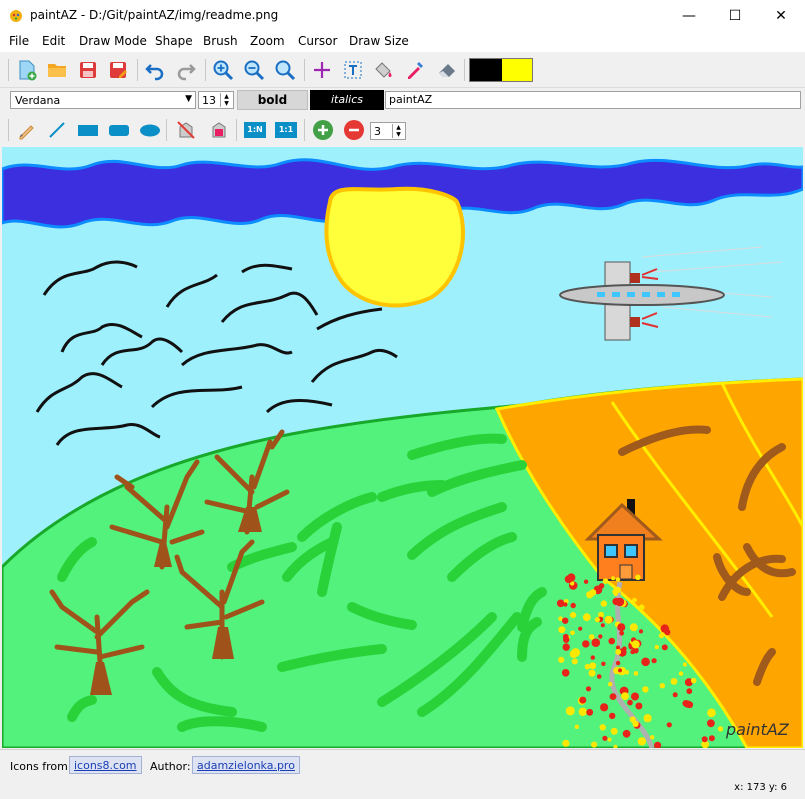  Describe the element at coordinates (154, 15) in the screenshot. I see `window-title: paintAZ - D:/Git/paintAZ/img/readme.png` at that location.